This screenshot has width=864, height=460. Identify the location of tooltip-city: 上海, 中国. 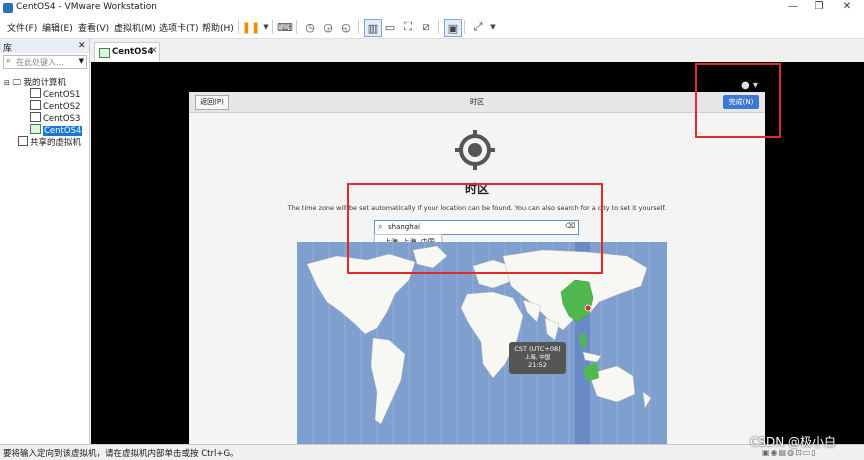
(537, 358).